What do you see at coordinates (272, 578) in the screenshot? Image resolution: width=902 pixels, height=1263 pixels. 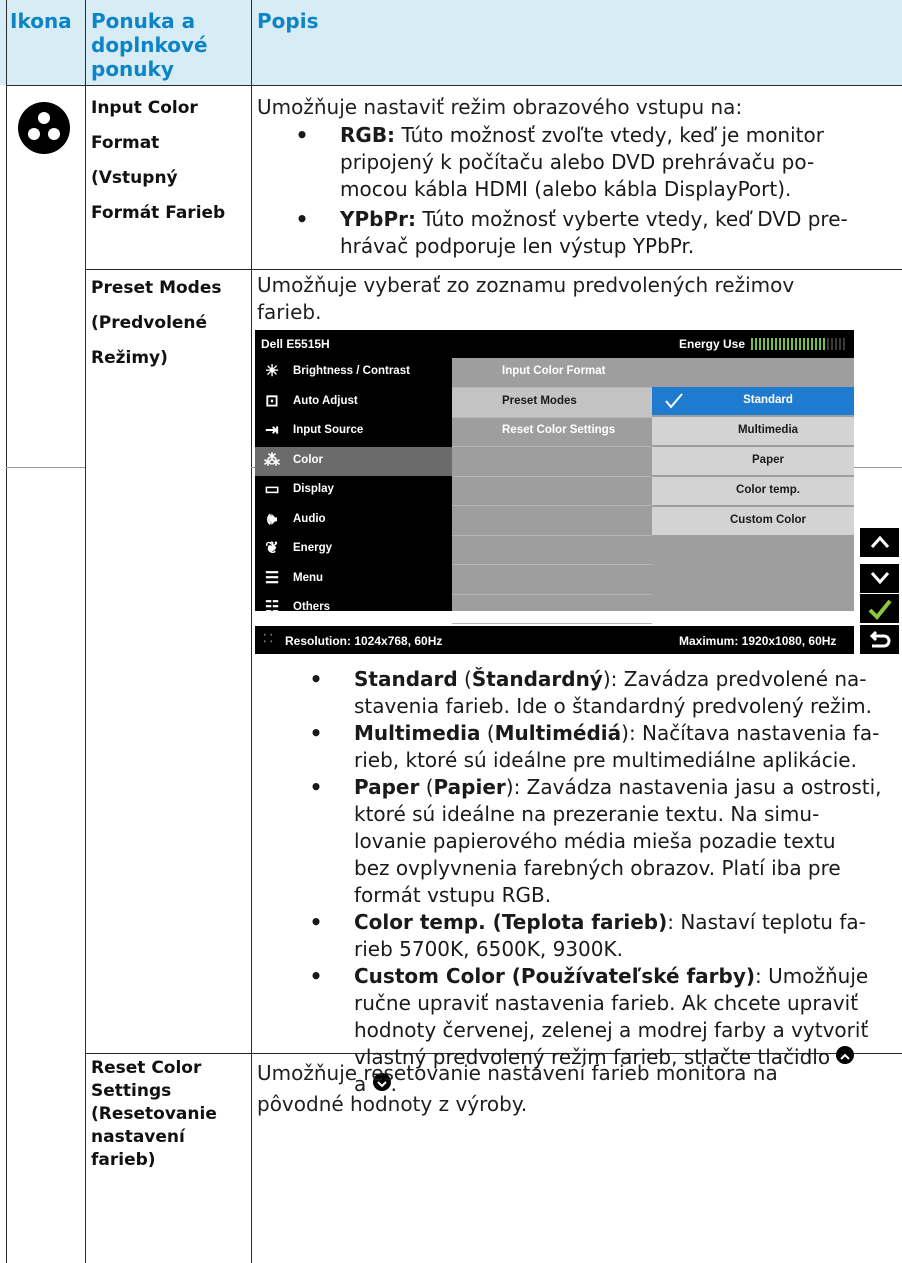 I see `menu-icon: ☰` at bounding box center [272, 578].